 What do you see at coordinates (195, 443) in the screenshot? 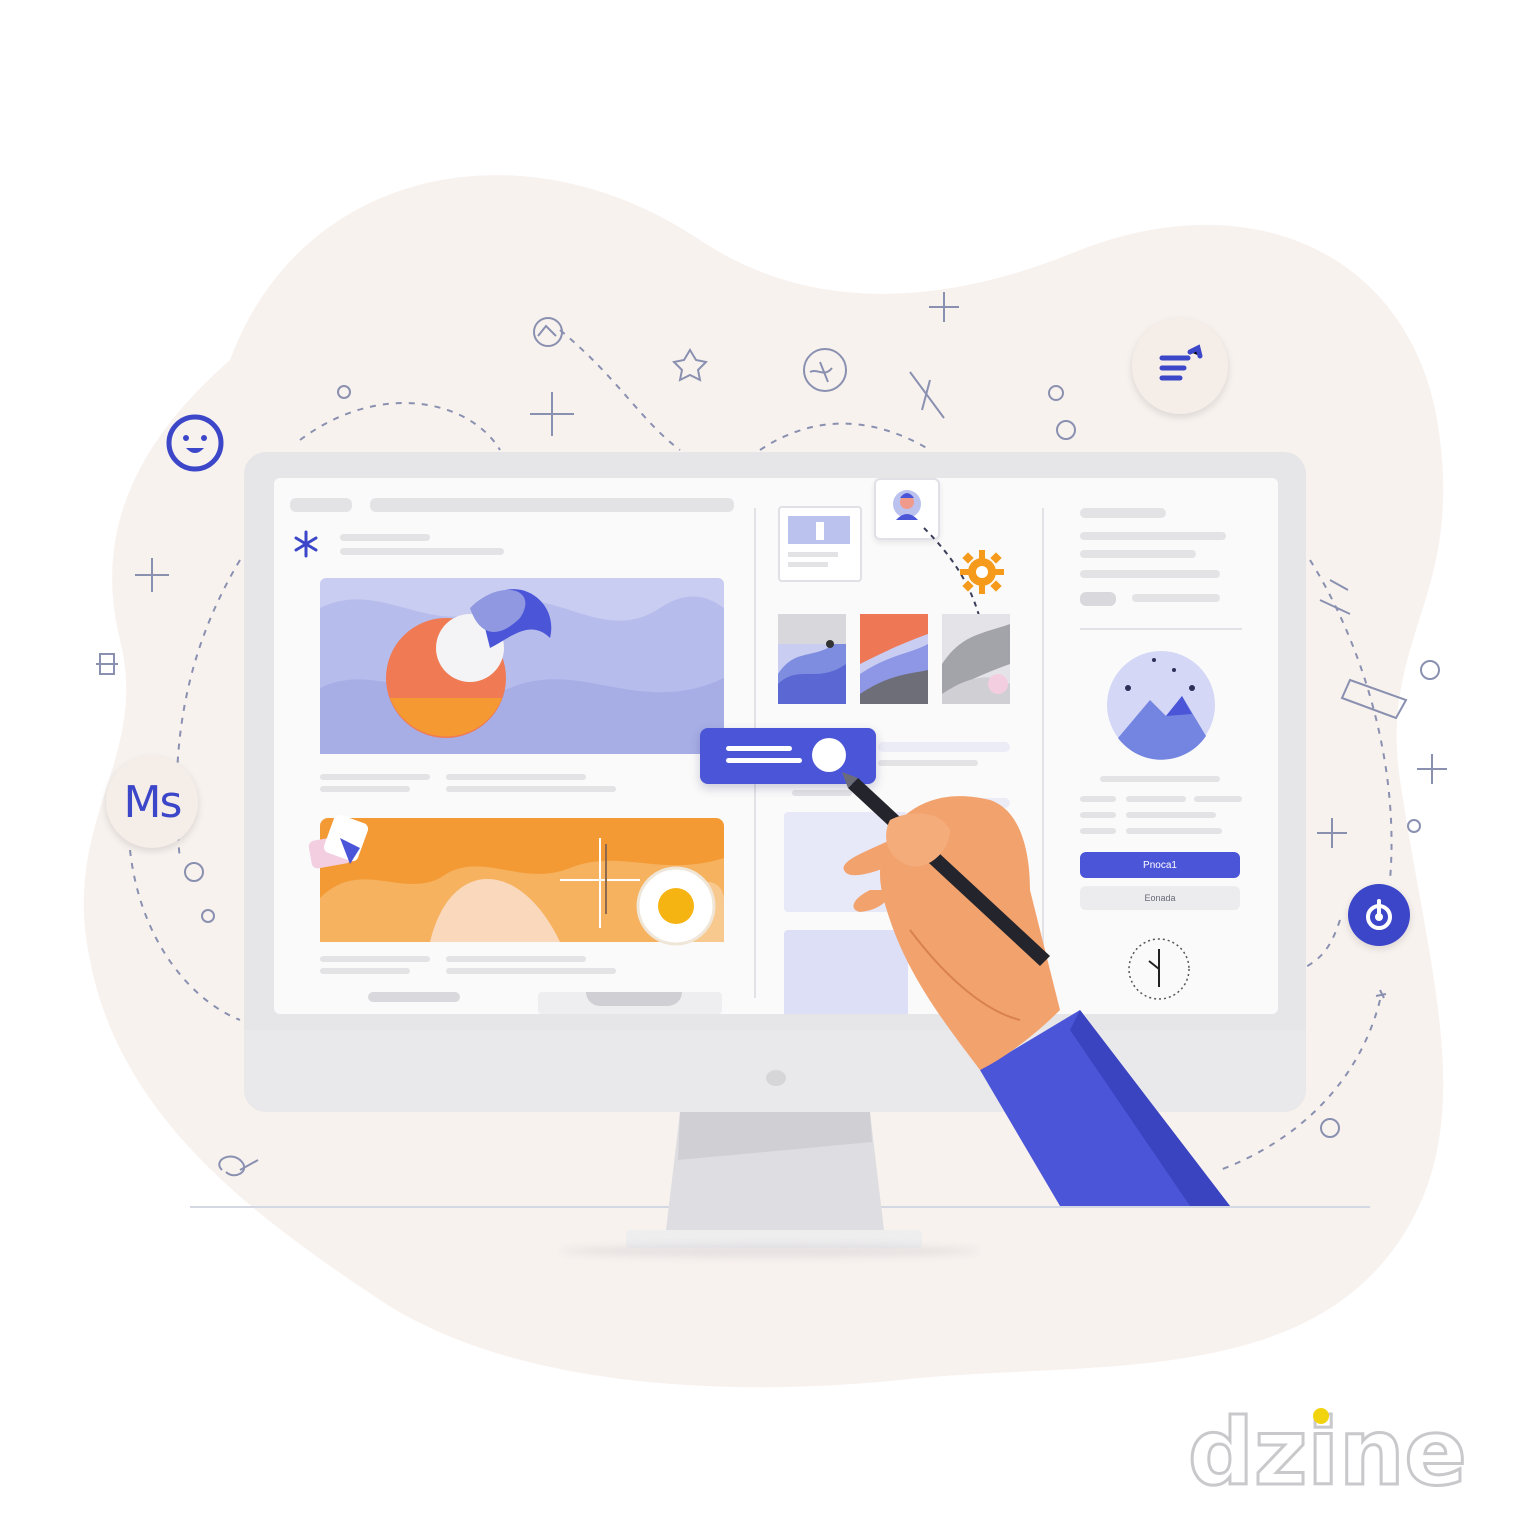
I see `smiley-icon` at bounding box center [195, 443].